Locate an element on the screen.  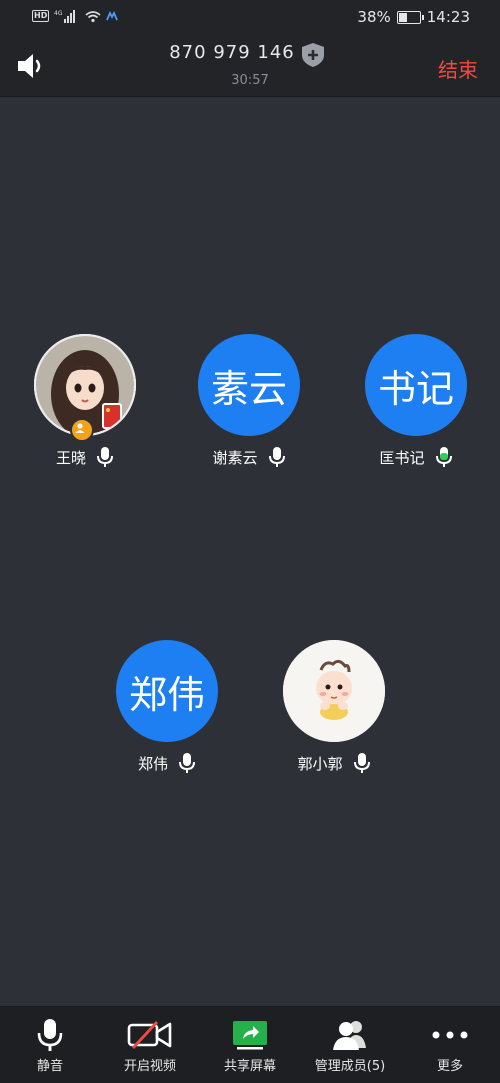
share-screen-icon is located at coordinates (250, 1035).